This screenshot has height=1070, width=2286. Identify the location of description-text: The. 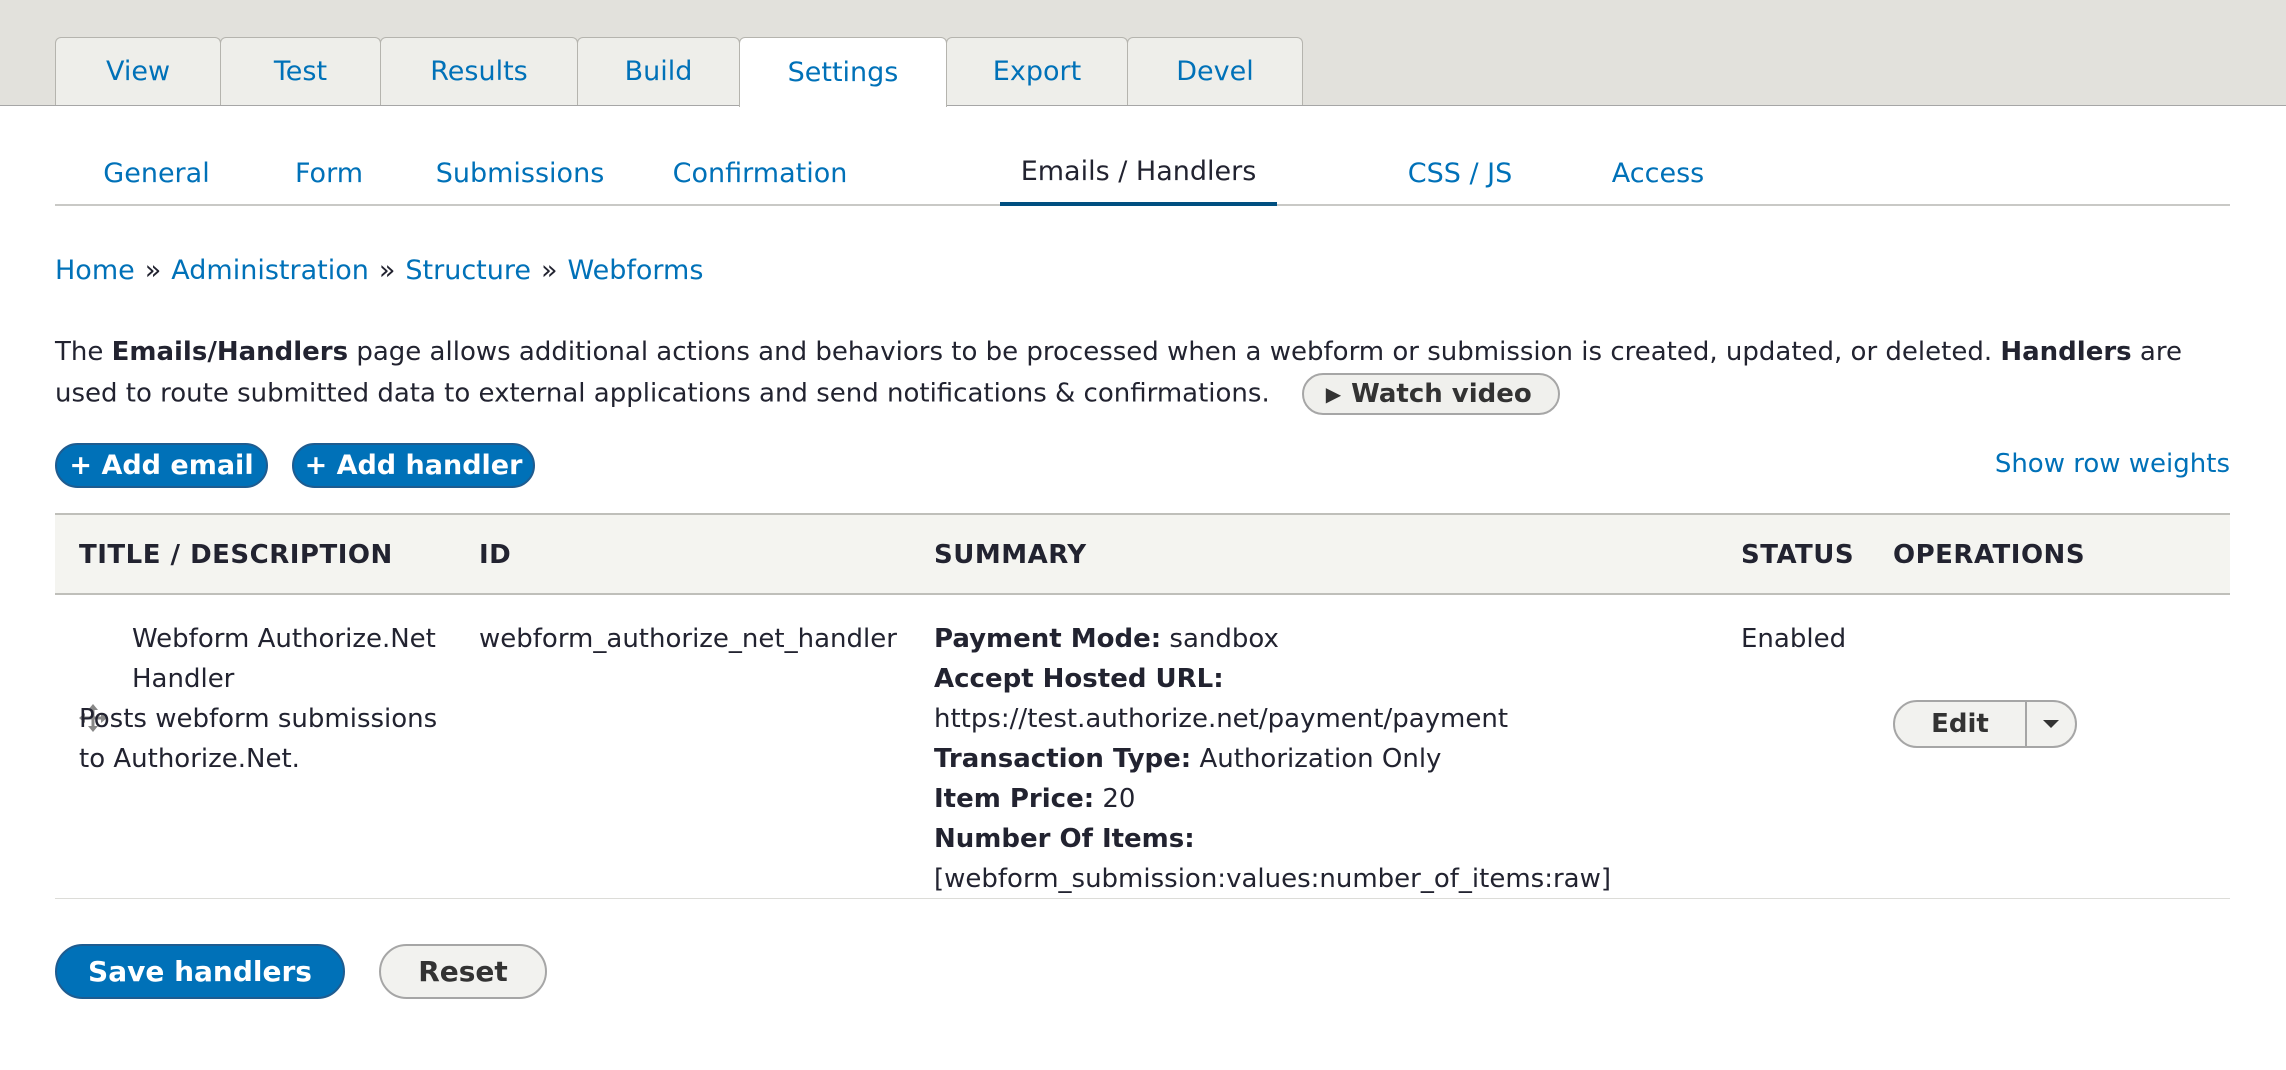
(83, 352).